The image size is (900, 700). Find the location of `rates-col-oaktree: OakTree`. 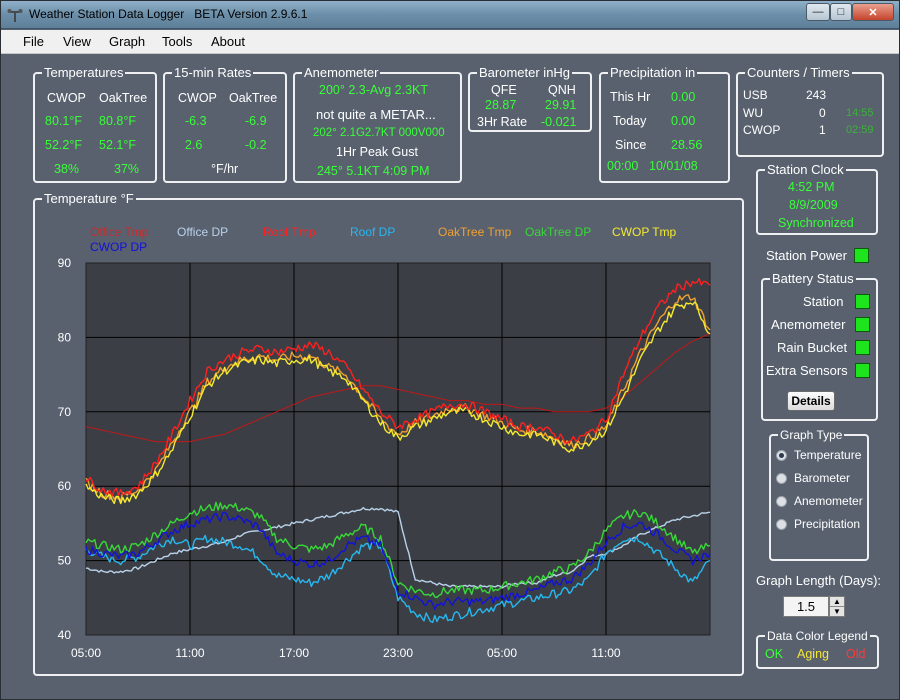

rates-col-oaktree: OakTree is located at coordinates (253, 98).